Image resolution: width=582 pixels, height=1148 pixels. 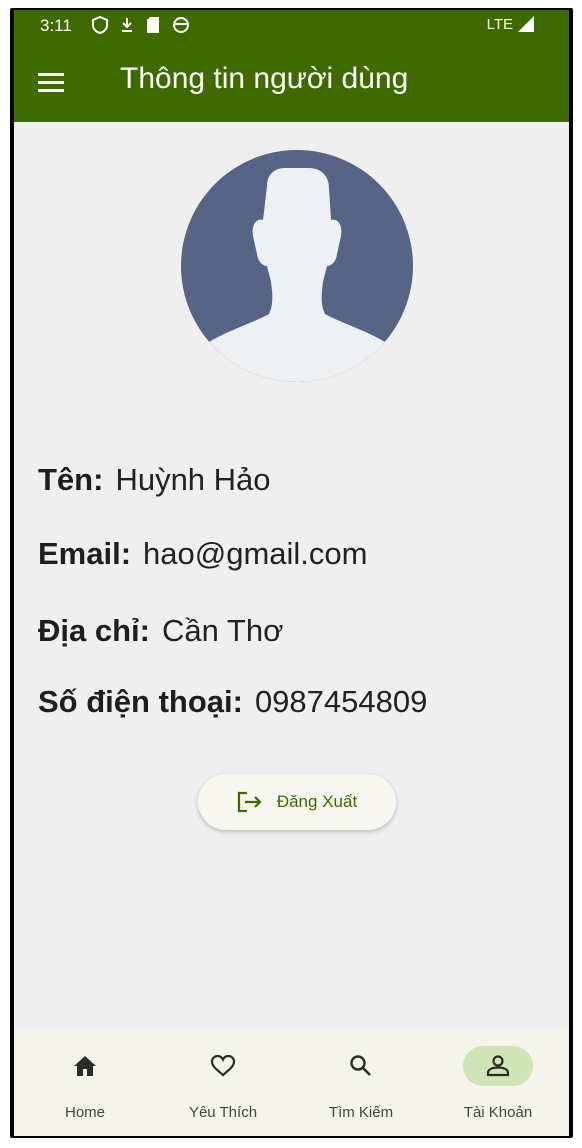 What do you see at coordinates (141, 25) in the screenshot?
I see `status-icons` at bounding box center [141, 25].